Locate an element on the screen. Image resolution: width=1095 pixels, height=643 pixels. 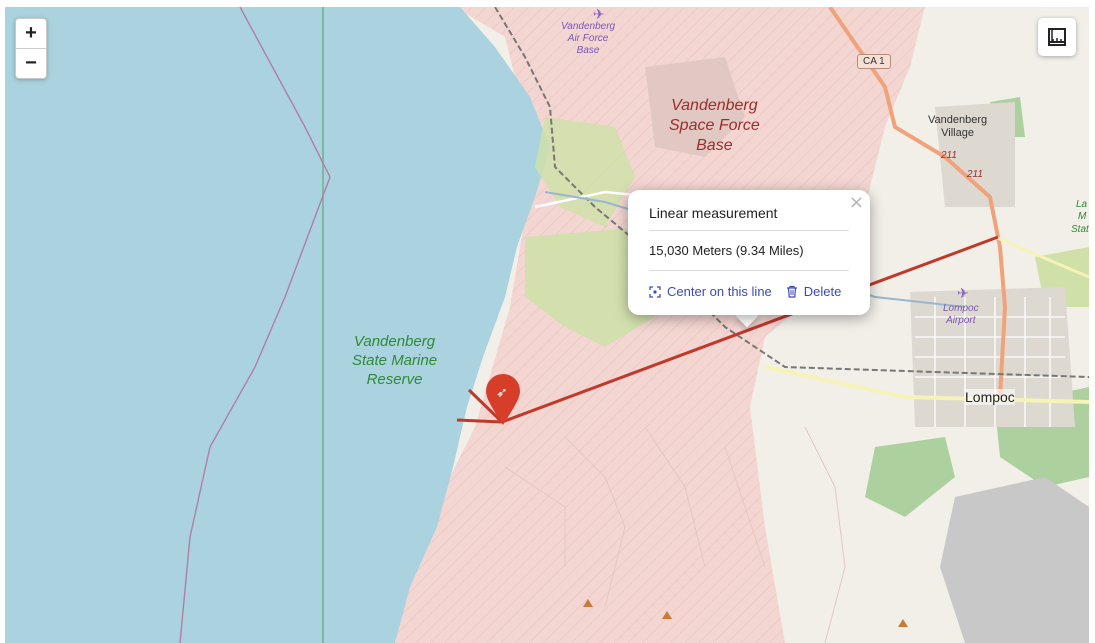
measurement-result: 15,030 Meters (9.34 Miles) is located at coordinates (726, 250).